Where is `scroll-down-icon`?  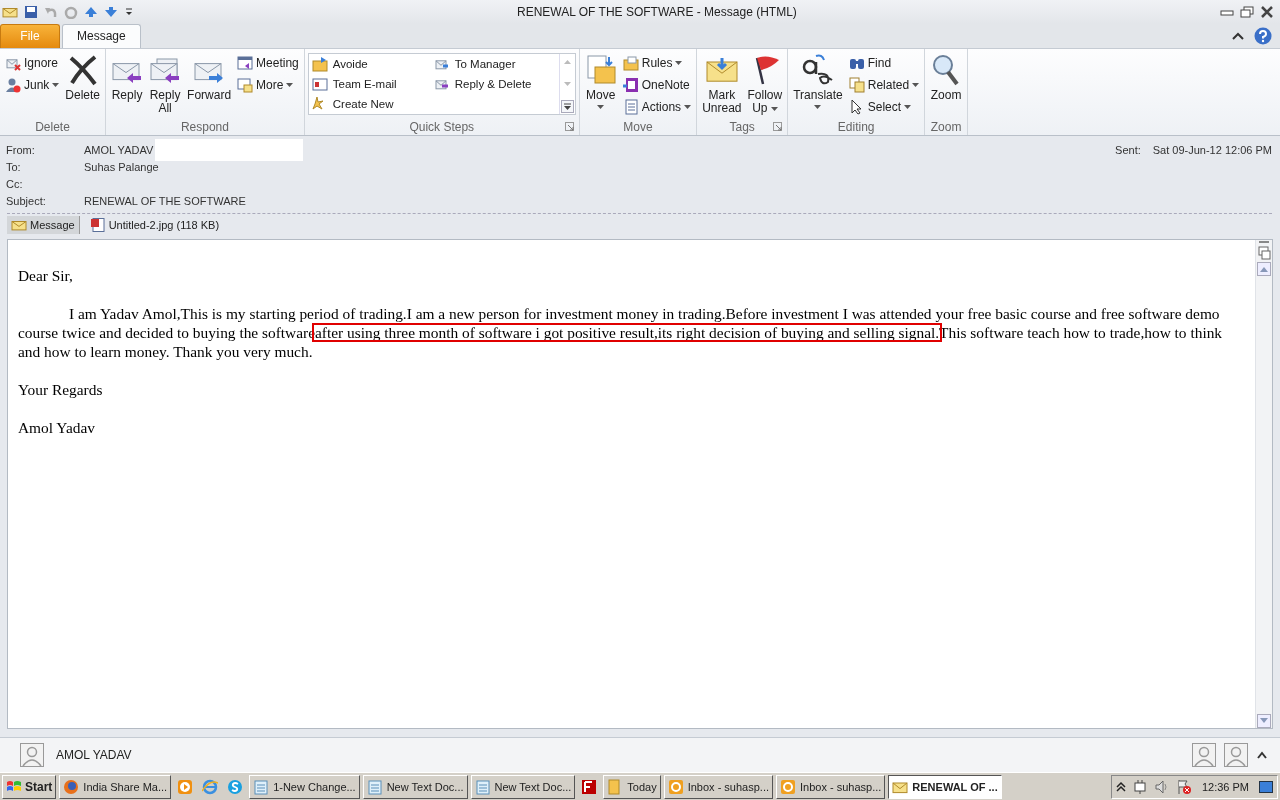
scroll-down-icon is located at coordinates (1264, 721).